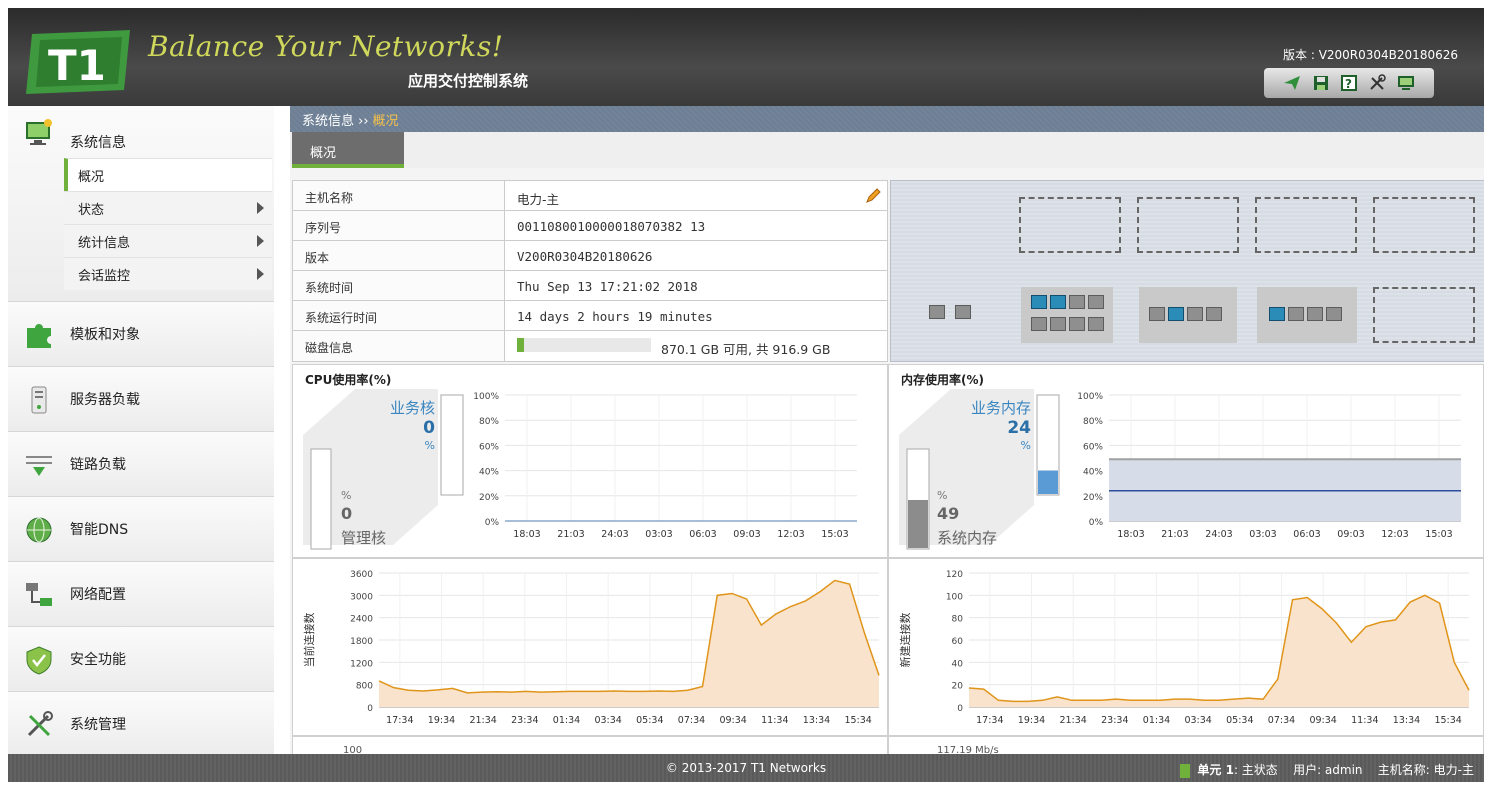  Describe the element at coordinates (141, 724) in the screenshot. I see `menu-system-admin: 系统管理` at that location.